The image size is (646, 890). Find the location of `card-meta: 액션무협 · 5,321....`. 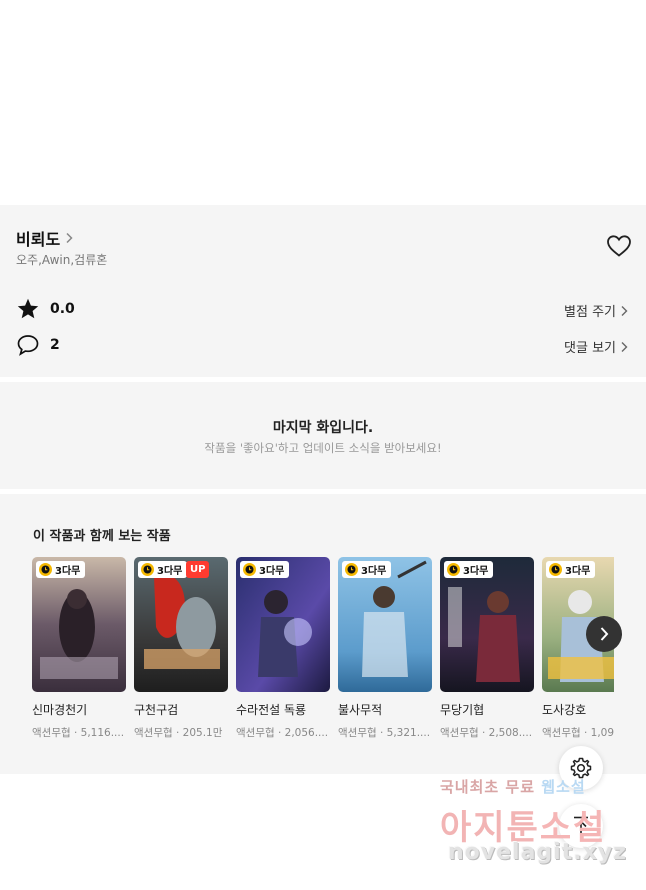

card-meta: 액션무협 · 5,321.... is located at coordinates (384, 733).